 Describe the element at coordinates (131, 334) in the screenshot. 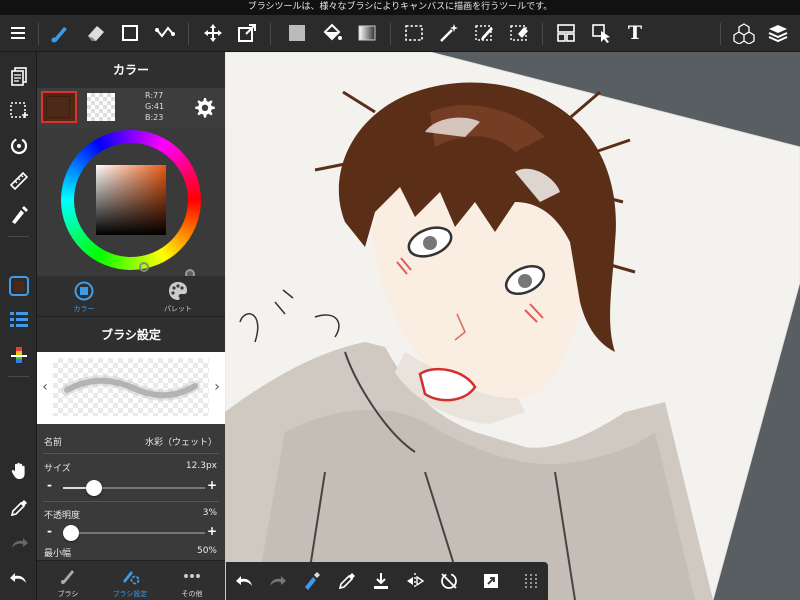

I see `brush-settings-title: ブラシ設定` at that location.